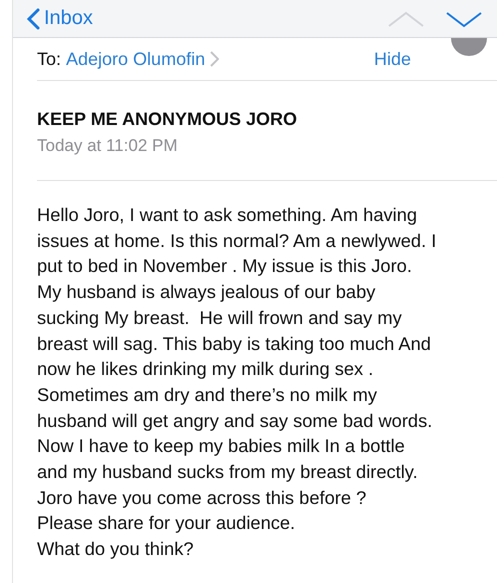 This screenshot has height=583, width=497. Describe the element at coordinates (392, 59) in the screenshot. I see `hide-link: Hide` at that location.